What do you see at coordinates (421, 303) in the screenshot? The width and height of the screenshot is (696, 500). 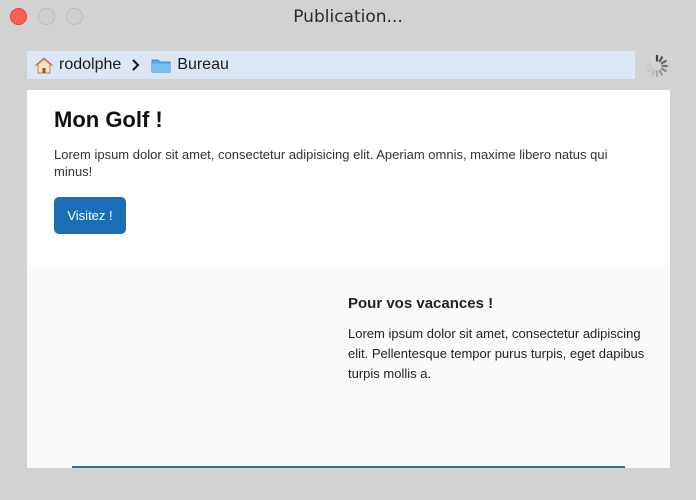 I see `section-title: Pour vos vacances !` at bounding box center [421, 303].